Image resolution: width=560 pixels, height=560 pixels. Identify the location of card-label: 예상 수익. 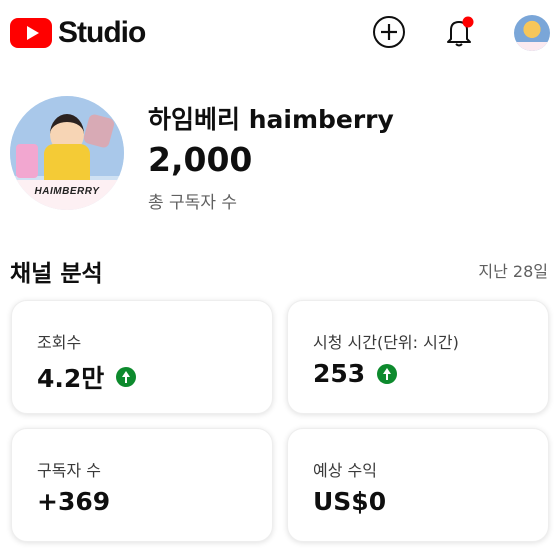
(345, 470).